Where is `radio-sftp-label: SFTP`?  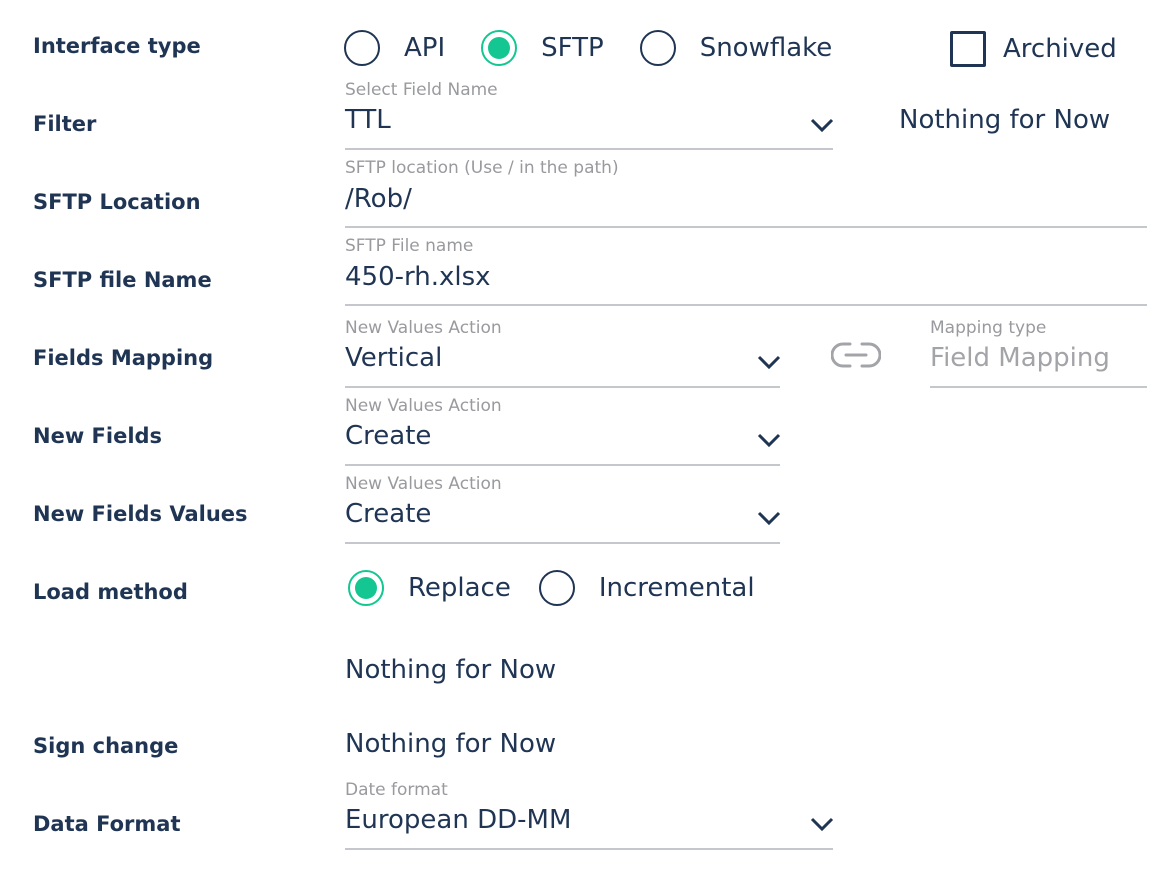
radio-sftp-label: SFTP is located at coordinates (572, 48).